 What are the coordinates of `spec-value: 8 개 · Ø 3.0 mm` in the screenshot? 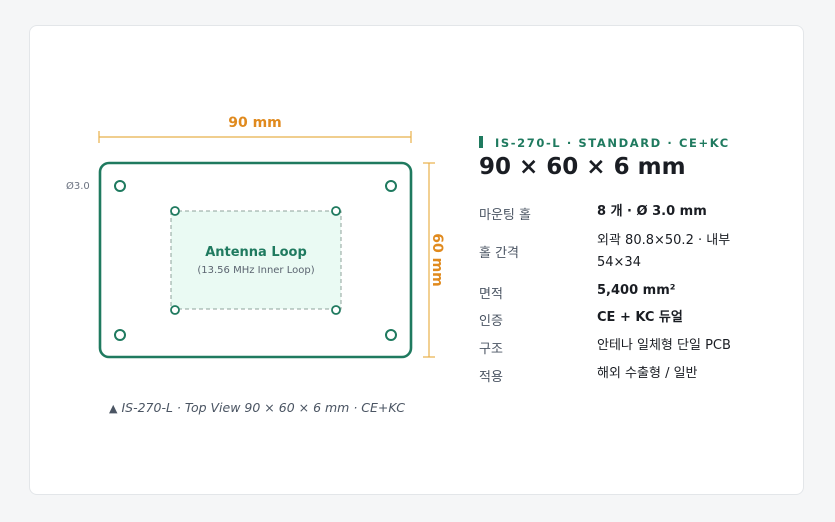 It's located at (652, 211).